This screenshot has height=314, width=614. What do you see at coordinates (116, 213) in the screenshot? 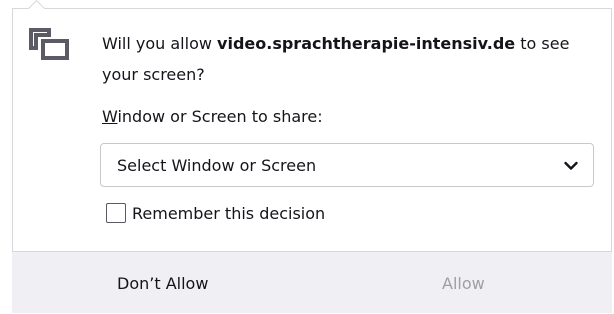
I see `remember-checkbox` at bounding box center [116, 213].